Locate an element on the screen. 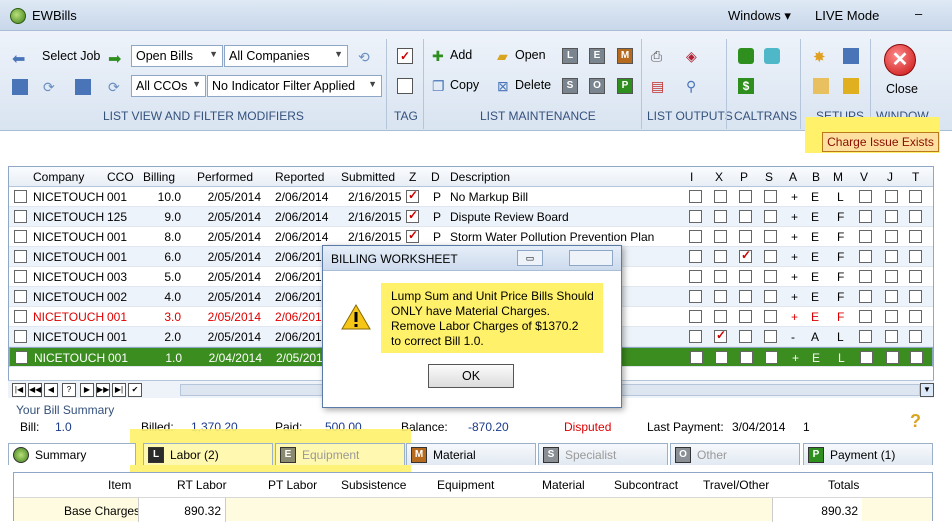 This screenshot has width=952, height=522. back-arrow-icon: ⬅ is located at coordinates (20, 58).